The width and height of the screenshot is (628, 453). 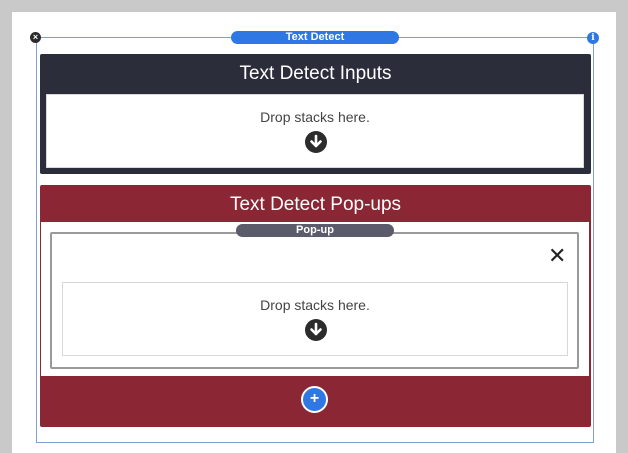 What do you see at coordinates (315, 230) in the screenshot?
I see `popup-label: Pop-up` at bounding box center [315, 230].